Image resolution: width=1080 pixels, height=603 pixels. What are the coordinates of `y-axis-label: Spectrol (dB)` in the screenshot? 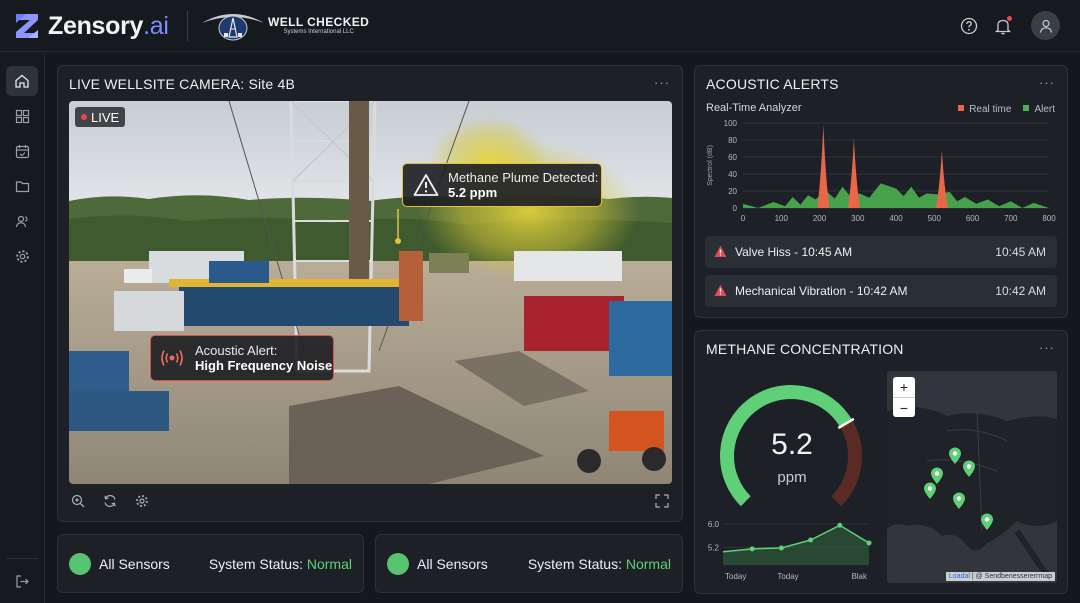 It's located at (710, 165).